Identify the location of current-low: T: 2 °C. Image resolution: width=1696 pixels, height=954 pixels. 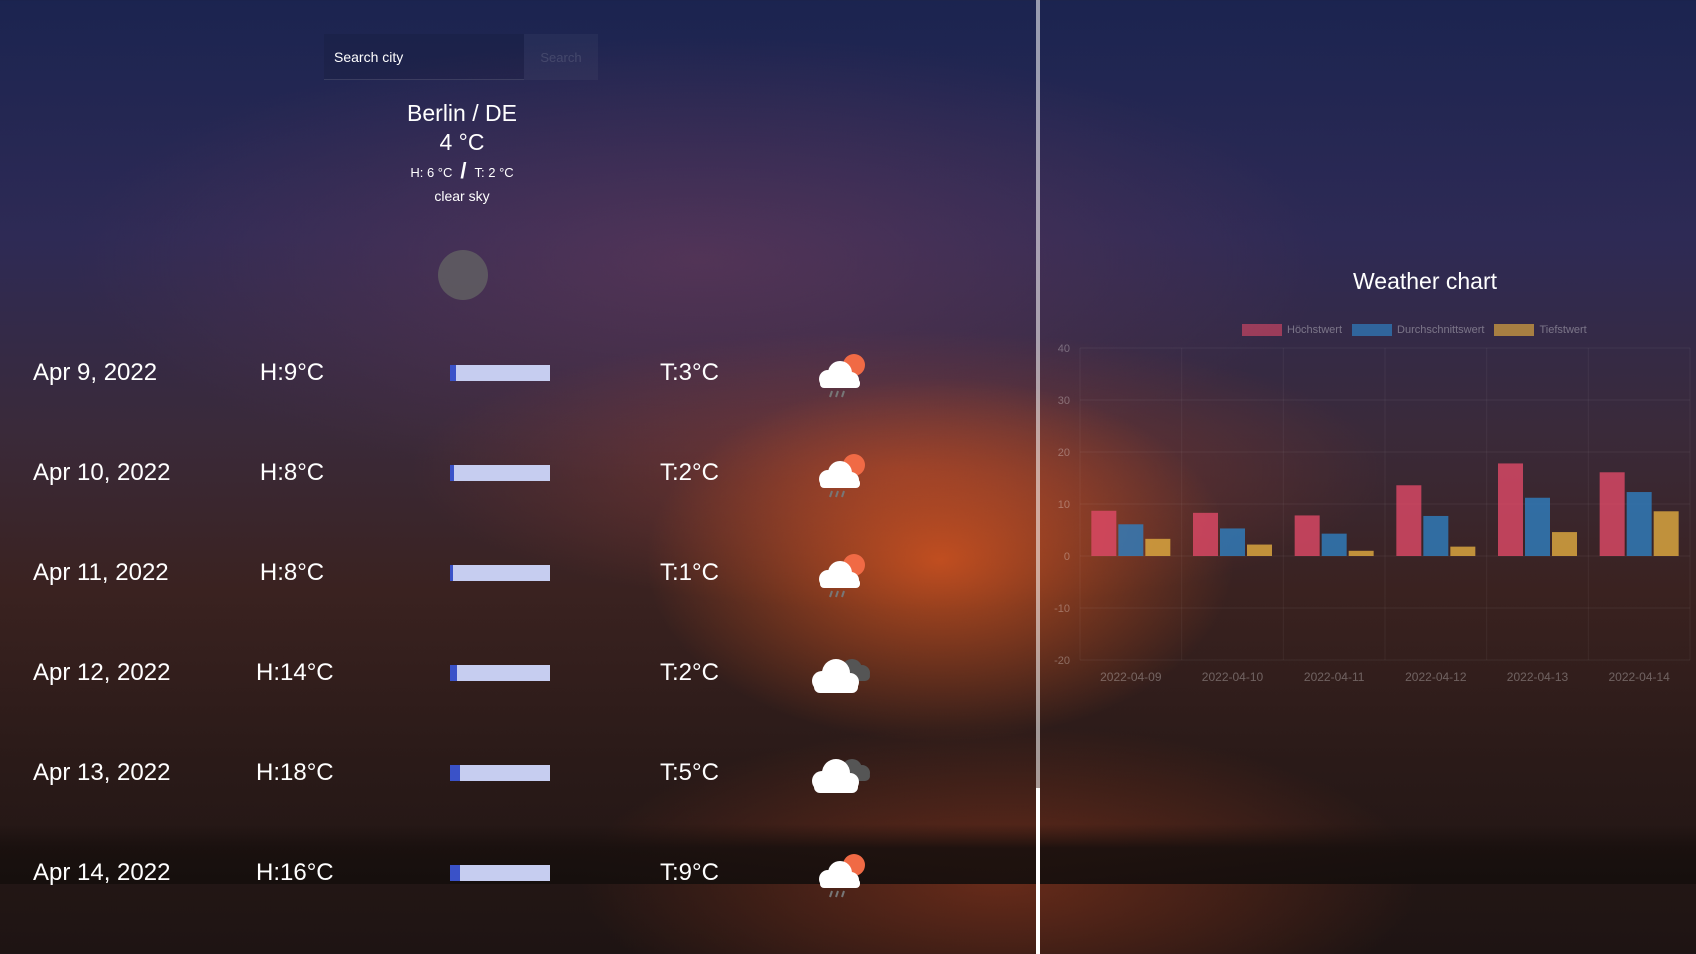
(494, 172).